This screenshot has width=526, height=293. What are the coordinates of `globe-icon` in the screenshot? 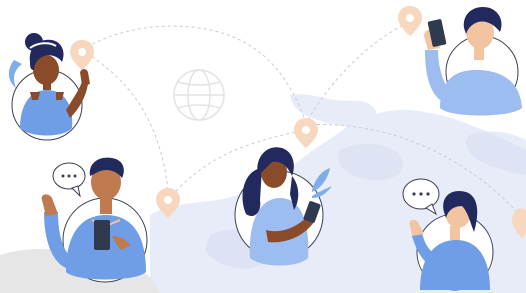 It's located at (199, 95).